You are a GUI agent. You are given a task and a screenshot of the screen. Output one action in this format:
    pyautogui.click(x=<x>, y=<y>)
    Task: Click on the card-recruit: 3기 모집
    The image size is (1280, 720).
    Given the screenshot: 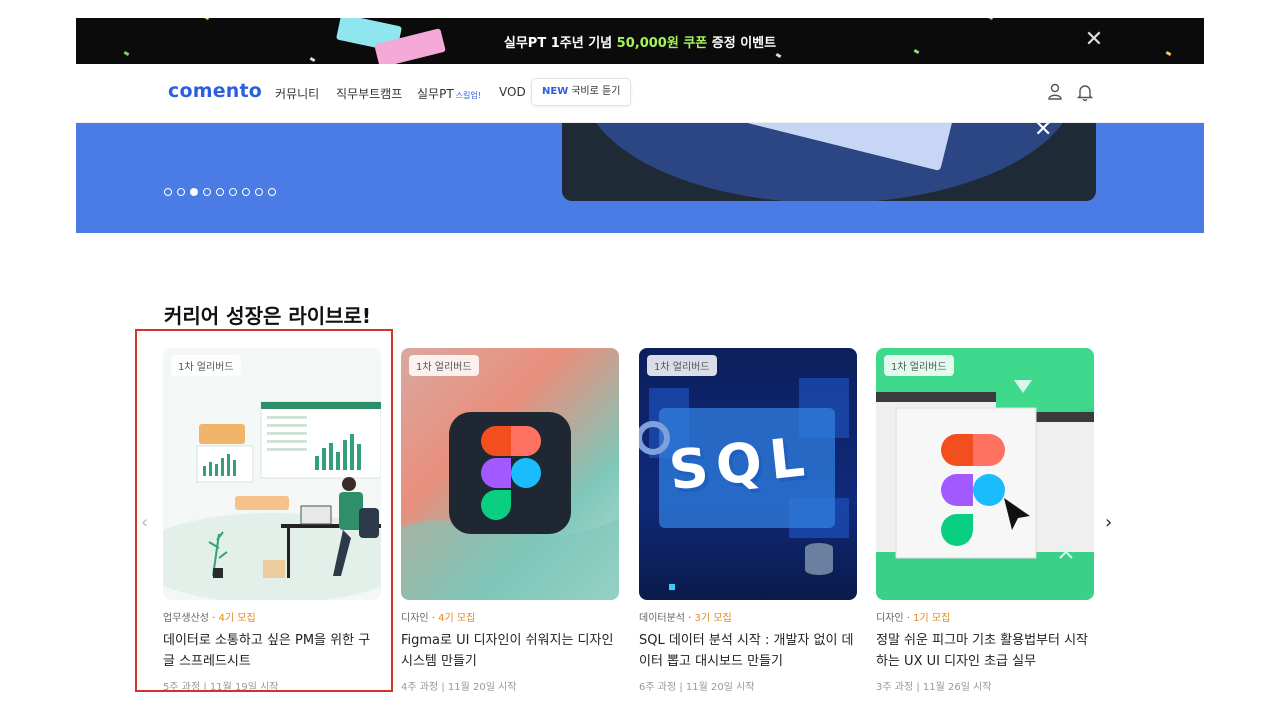 What is the action you would take?
    pyautogui.click(x=713, y=618)
    